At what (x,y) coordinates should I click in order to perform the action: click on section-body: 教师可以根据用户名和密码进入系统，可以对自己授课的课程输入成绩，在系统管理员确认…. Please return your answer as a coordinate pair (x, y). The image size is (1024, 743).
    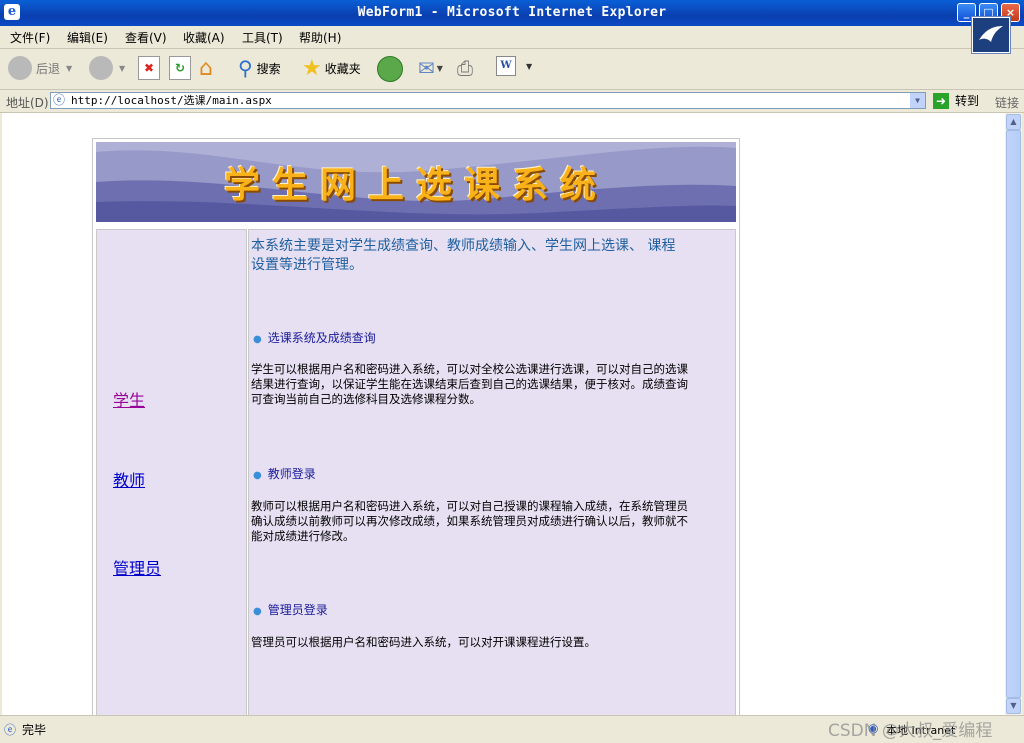
    Looking at the image, I should click on (469, 521).